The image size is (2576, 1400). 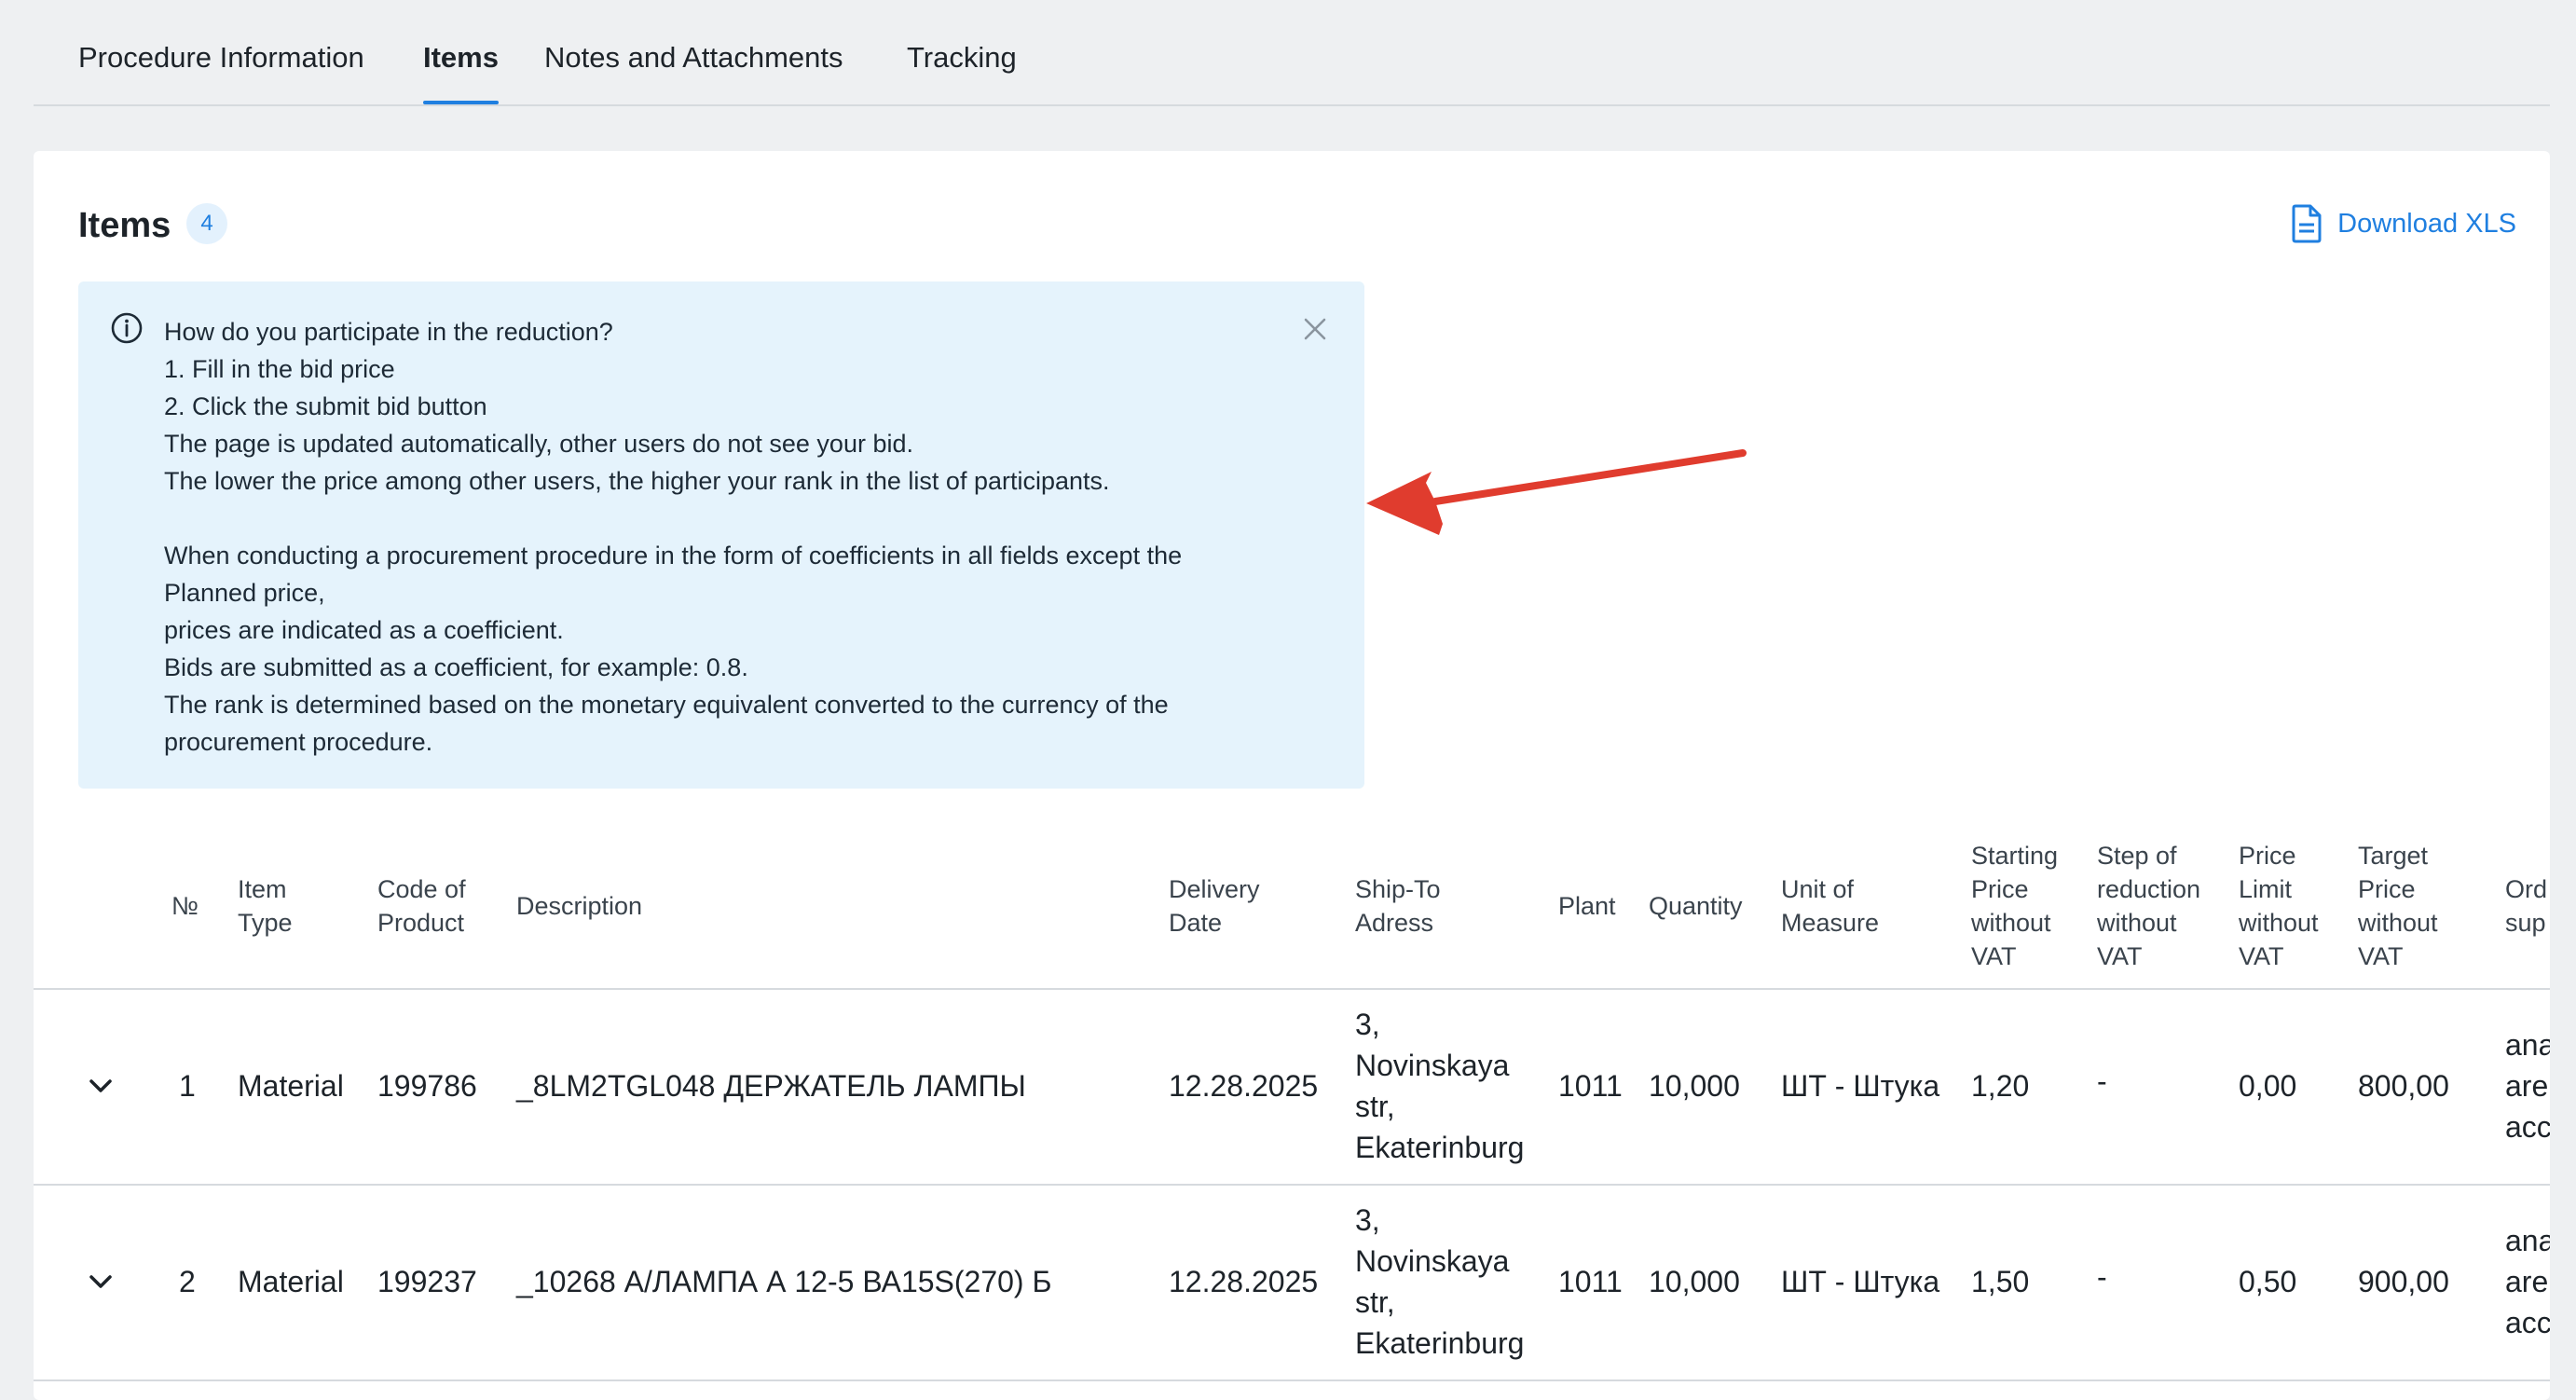 I want to click on info-line, so click(x=746, y=518).